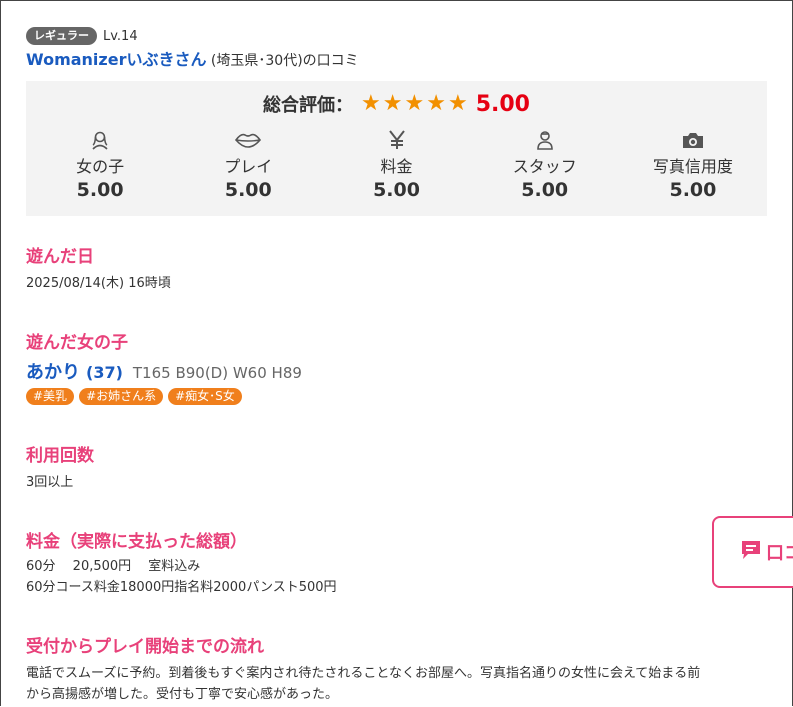 The image size is (793, 707). I want to click on category-girl: 女の子 5.00, so click(100, 165).